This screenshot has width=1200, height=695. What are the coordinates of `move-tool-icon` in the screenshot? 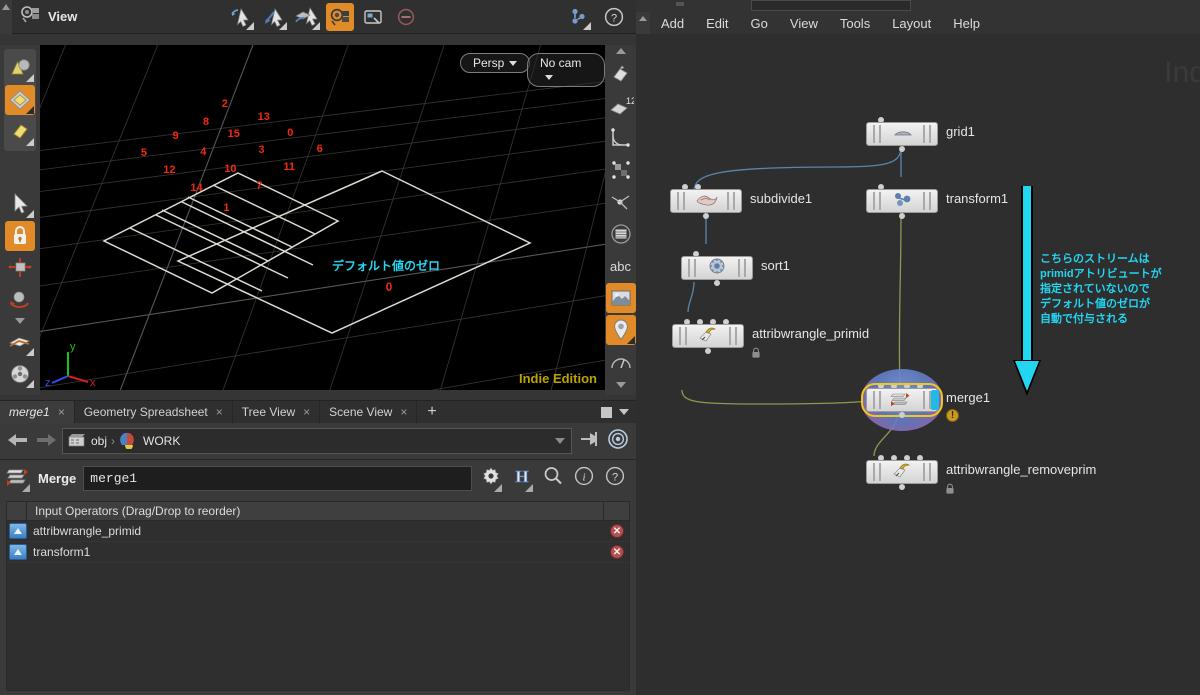 It's located at (20, 268).